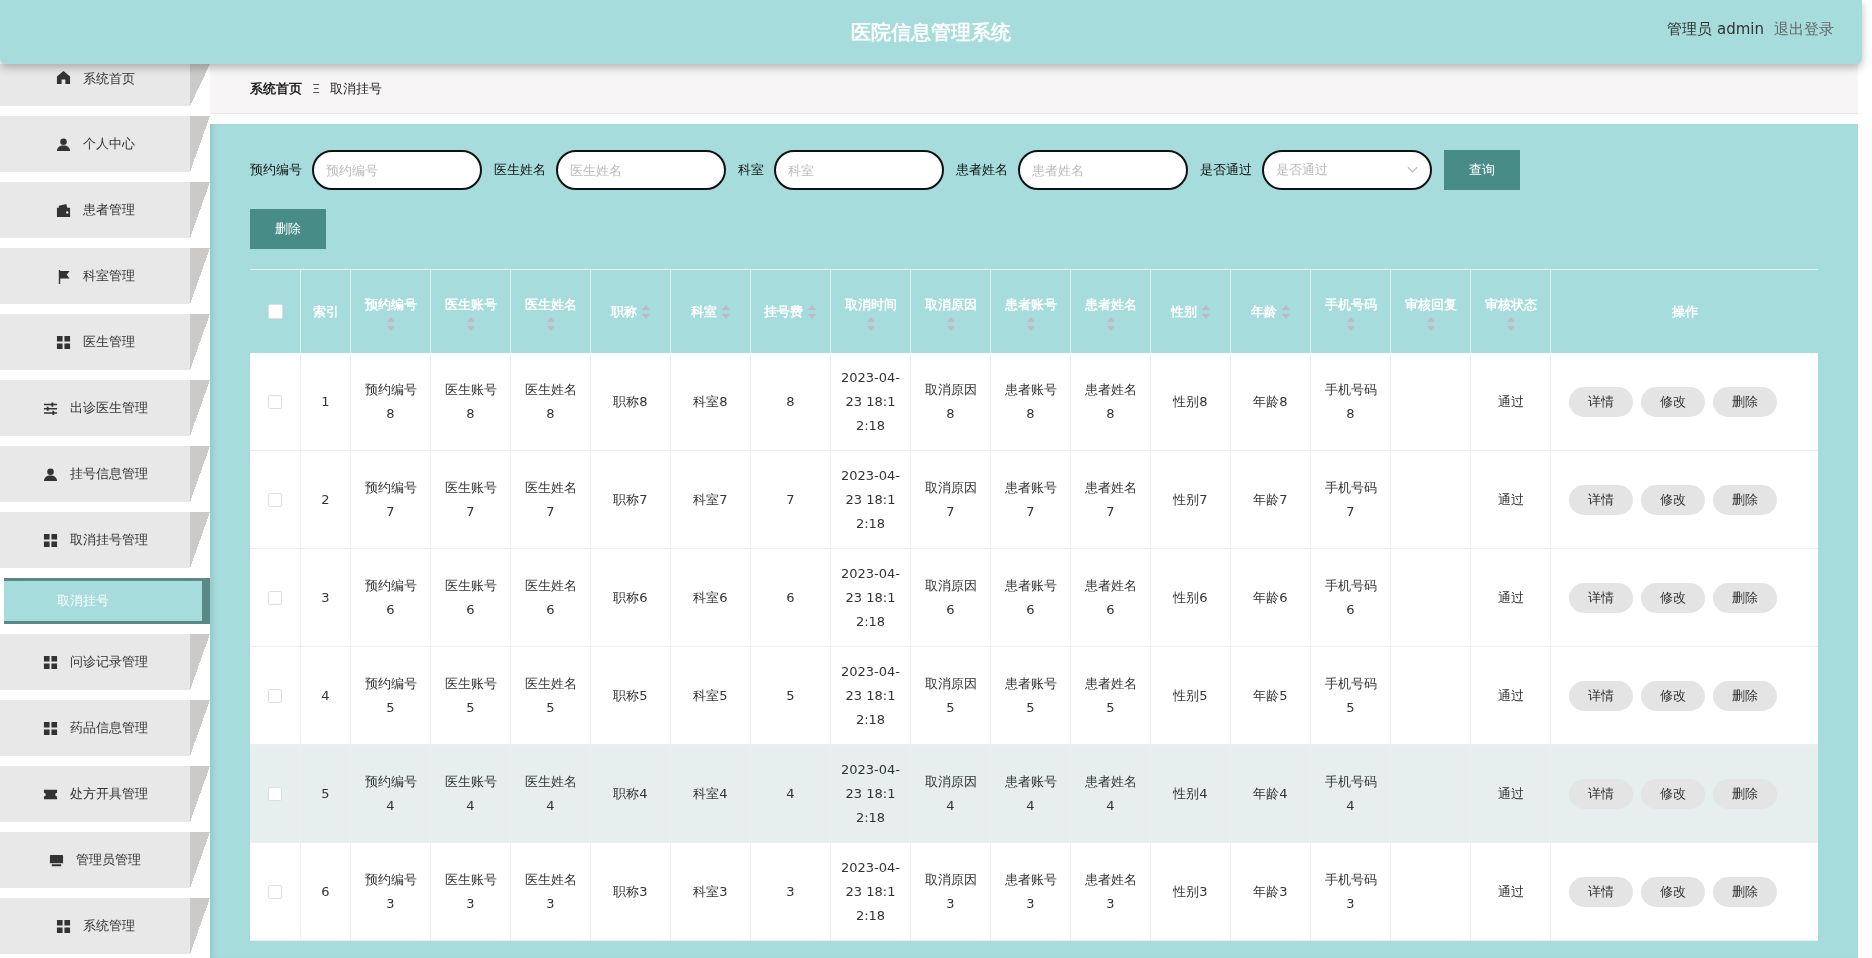 This screenshot has width=1872, height=958. I want to click on menu-item: 系统首页, so click(105, 85).